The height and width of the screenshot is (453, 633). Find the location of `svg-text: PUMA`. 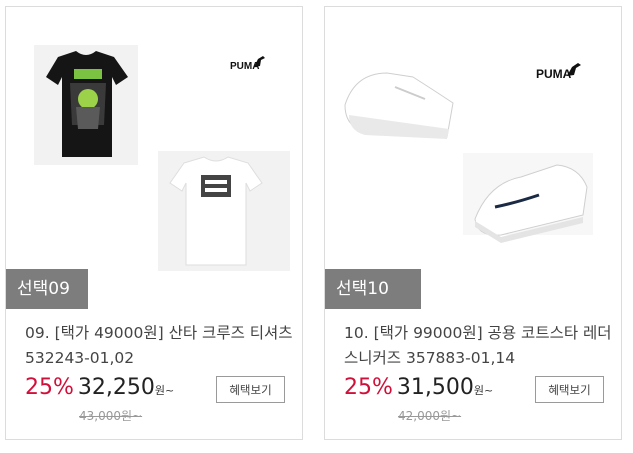

svg-text: PUMA is located at coordinates (554, 74).